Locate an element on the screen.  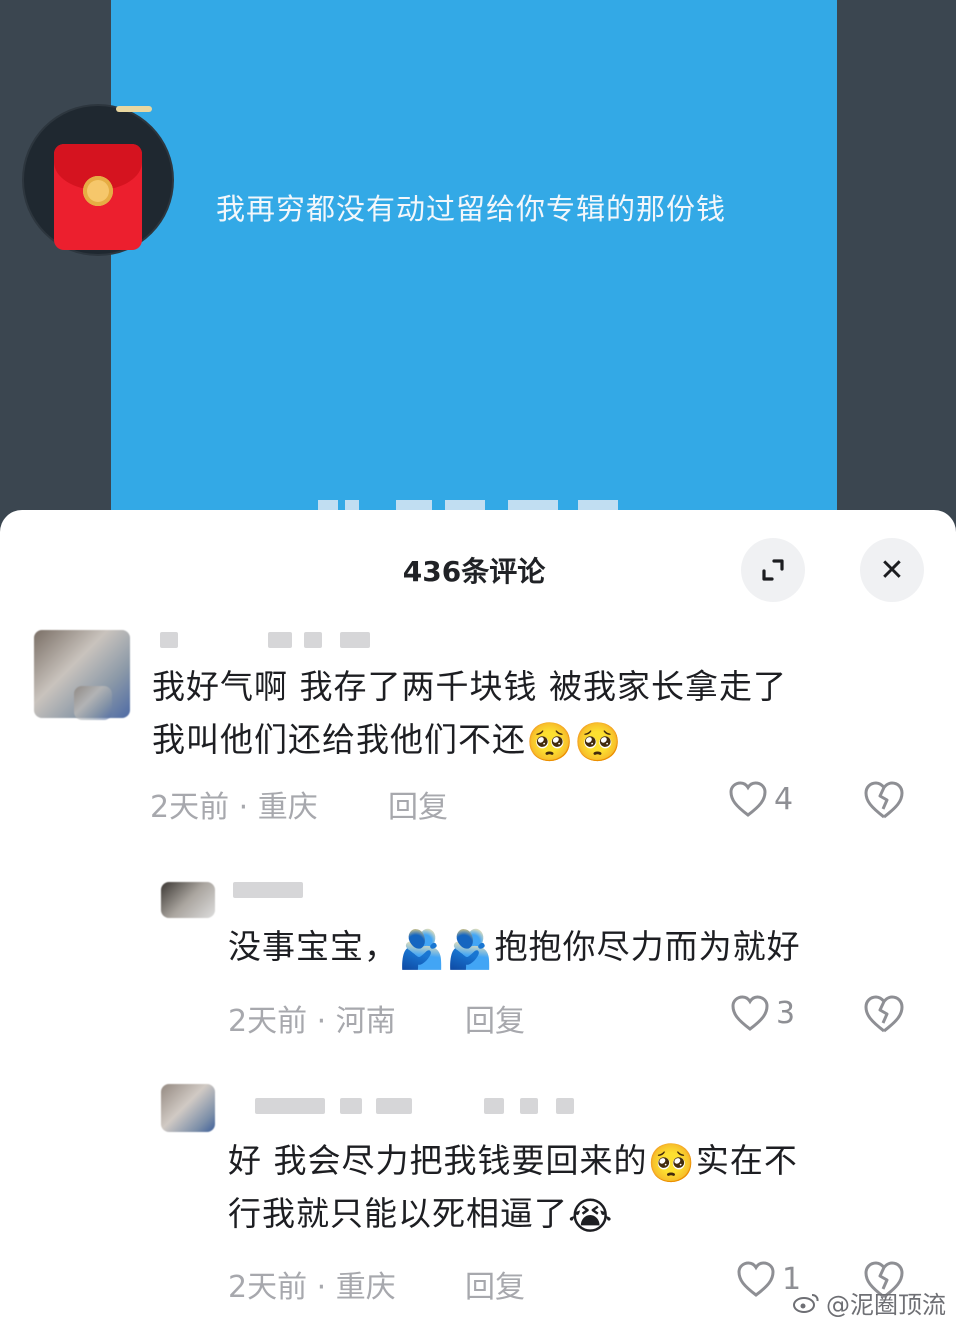
watermark-text: @泥圈顶流 is located at coordinates (886, 1305).